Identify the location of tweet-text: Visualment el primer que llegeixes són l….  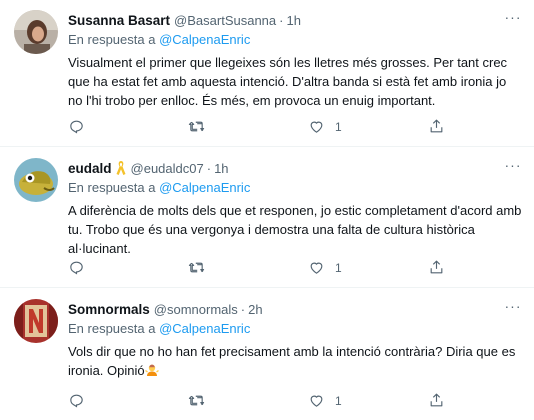
(288, 81).